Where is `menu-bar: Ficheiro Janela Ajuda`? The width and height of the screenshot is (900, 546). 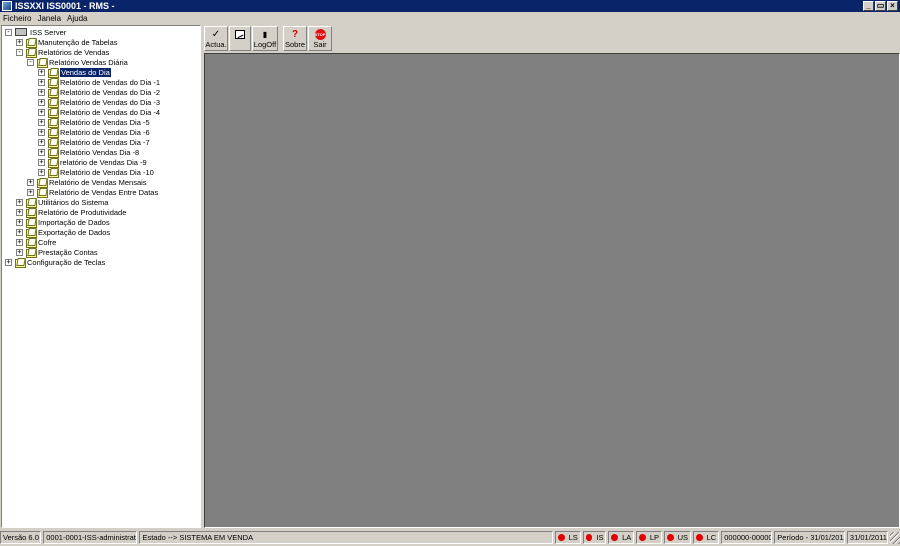 menu-bar: Ficheiro Janela Ajuda is located at coordinates (450, 18).